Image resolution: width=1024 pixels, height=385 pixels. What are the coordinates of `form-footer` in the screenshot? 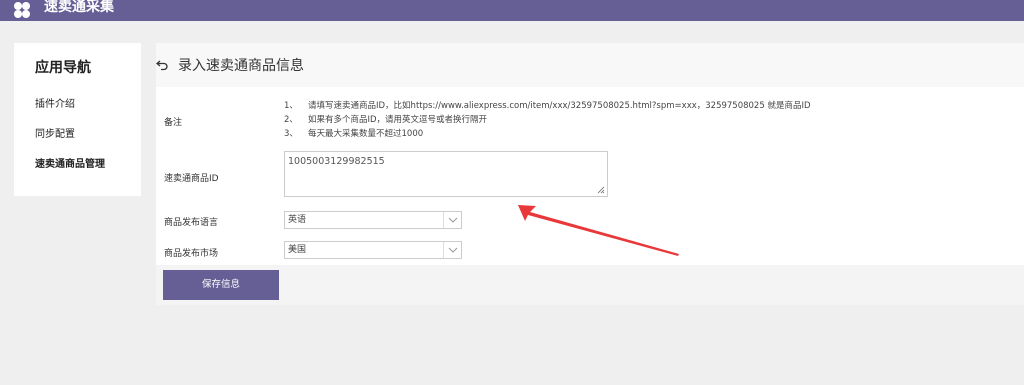 It's located at (590, 285).